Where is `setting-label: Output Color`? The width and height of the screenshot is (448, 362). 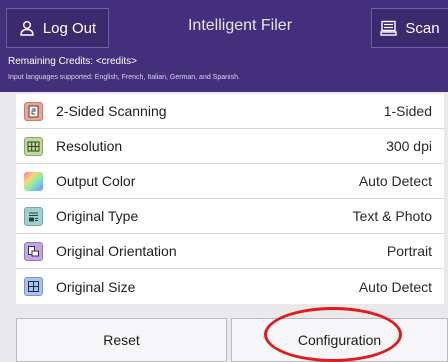
setting-label: Output Color is located at coordinates (96, 181).